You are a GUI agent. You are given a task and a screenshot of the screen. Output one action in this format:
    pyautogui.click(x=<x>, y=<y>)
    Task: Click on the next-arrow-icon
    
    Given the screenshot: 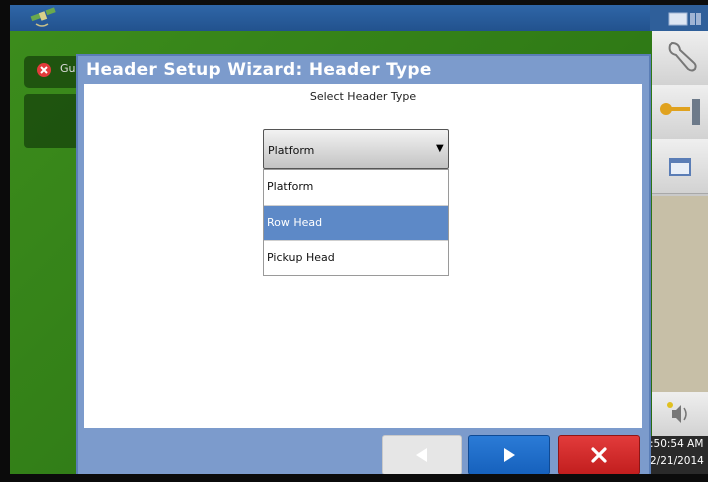 What is the action you would take?
    pyautogui.click(x=509, y=455)
    